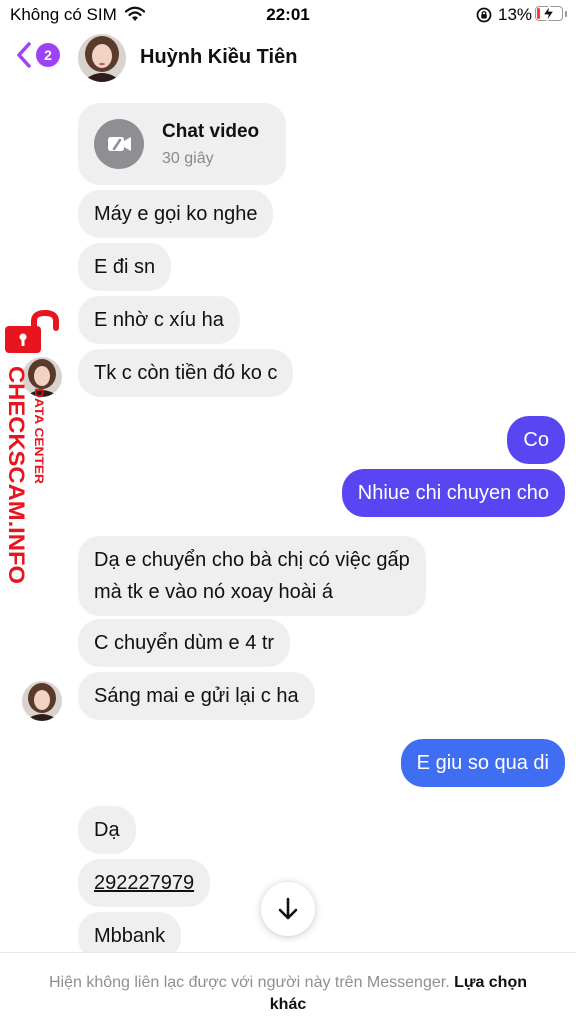 The height and width of the screenshot is (1025, 576). I want to click on back-button: 2, so click(37, 55).